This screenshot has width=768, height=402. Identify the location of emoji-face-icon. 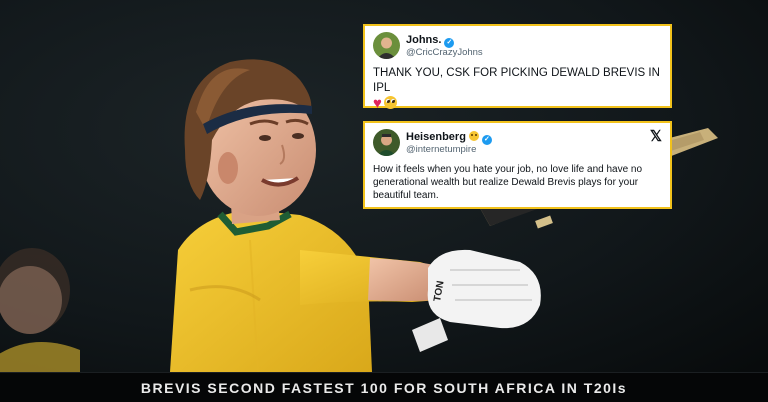
(473, 136).